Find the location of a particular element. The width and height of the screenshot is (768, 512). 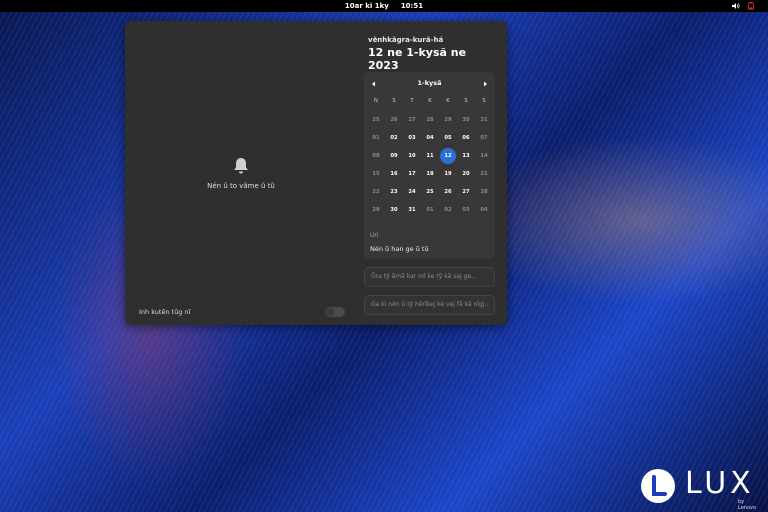

calendar-day: 14 is located at coordinates (484, 156).